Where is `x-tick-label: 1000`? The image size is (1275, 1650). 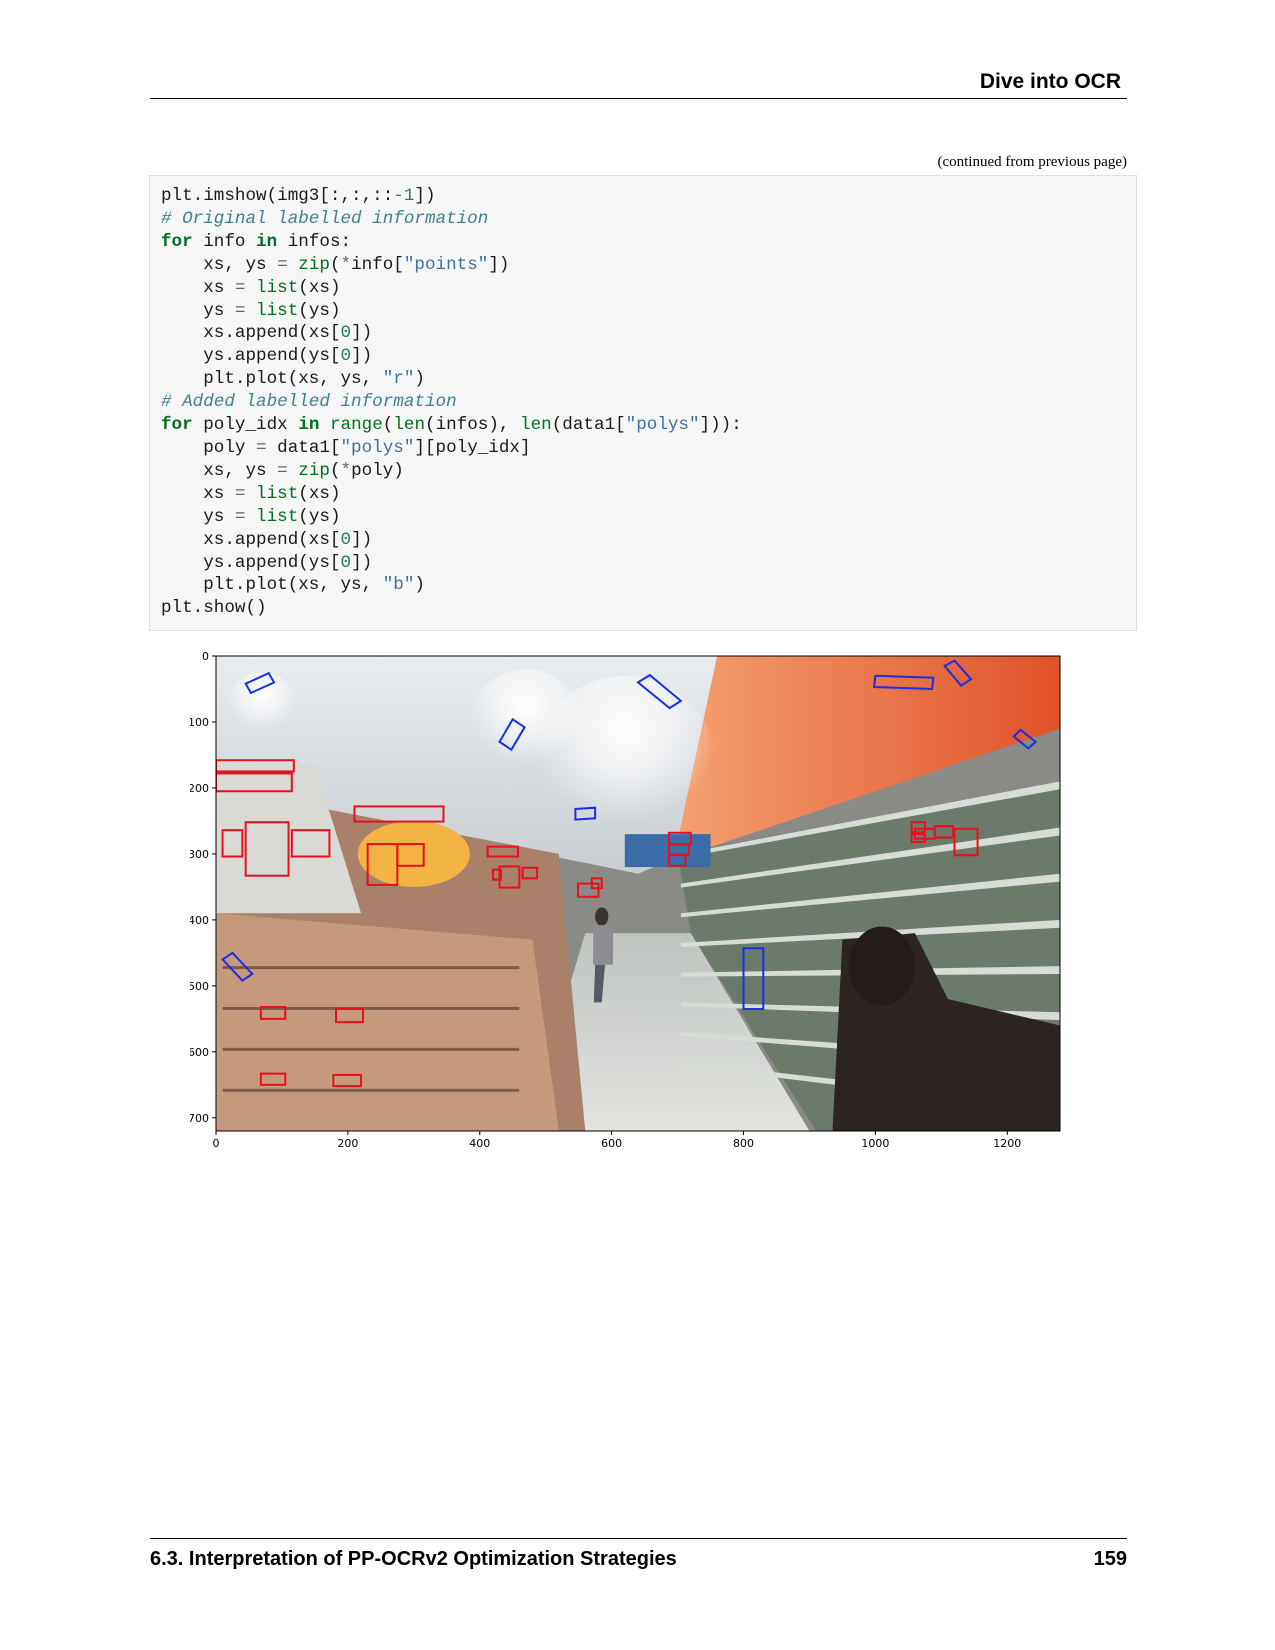 x-tick-label: 1000 is located at coordinates (875, 1143).